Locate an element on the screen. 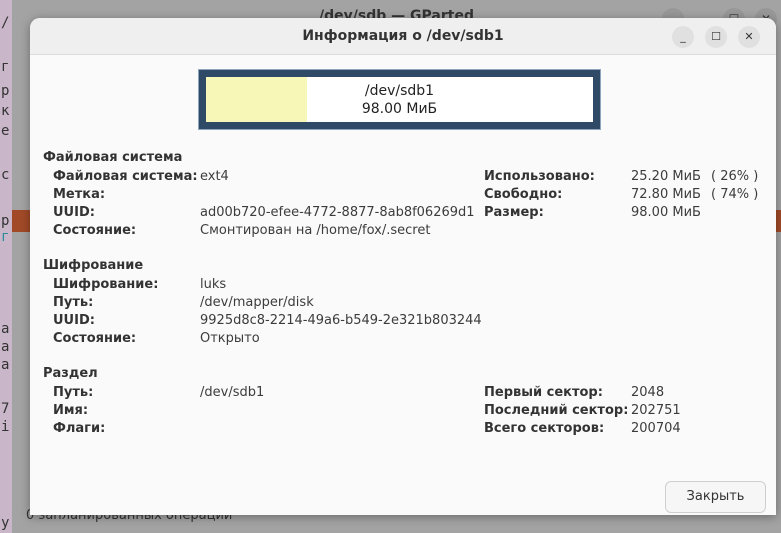 The image size is (781, 533). close-icon: ✕ is located at coordinates (749, 36).